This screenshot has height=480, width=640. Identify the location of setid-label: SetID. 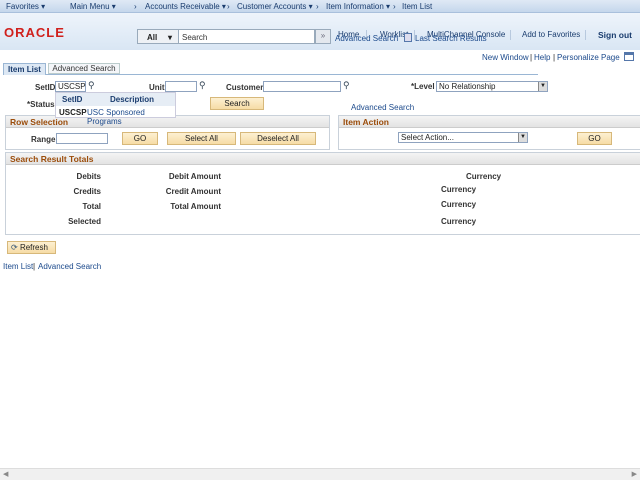
(45, 87).